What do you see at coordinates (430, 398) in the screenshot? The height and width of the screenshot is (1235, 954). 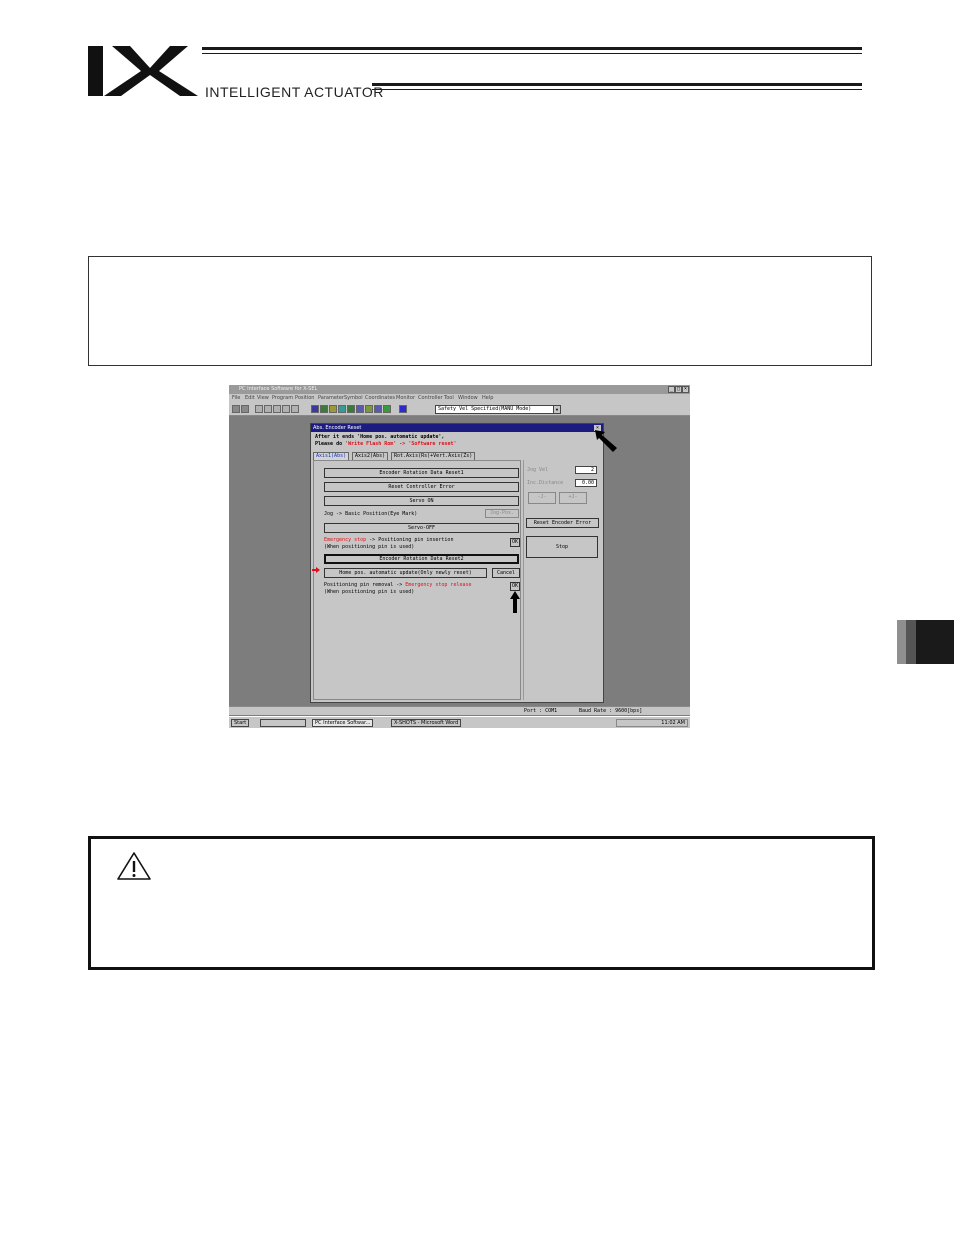 I see `menu-controller: Controller` at bounding box center [430, 398].